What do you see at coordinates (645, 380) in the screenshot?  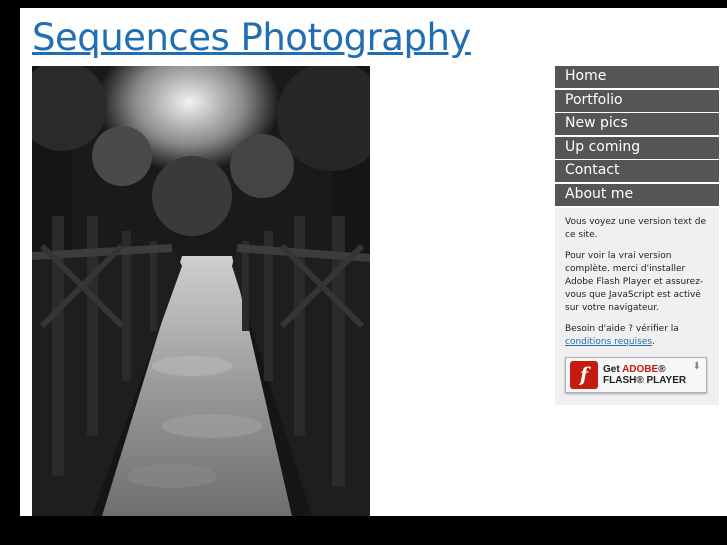 I see `flash-badge-line2: FLASH® PLAYER` at bounding box center [645, 380].